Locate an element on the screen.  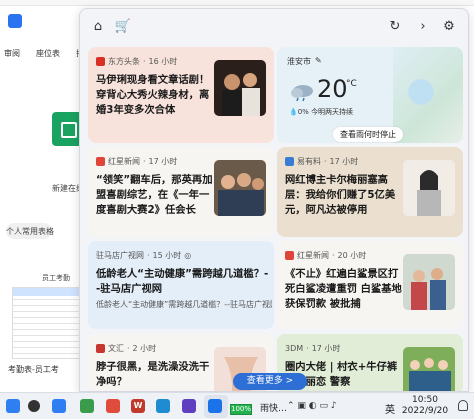
app-logo-icon is located at coordinates (15, 21).